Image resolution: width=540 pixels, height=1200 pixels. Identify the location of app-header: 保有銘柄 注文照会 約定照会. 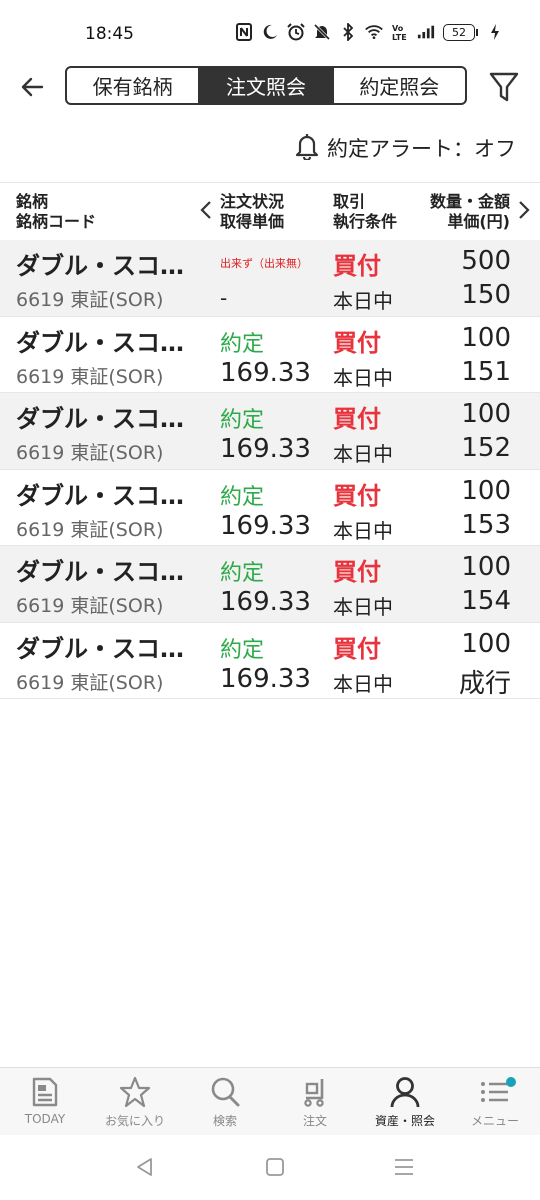
(270, 87).